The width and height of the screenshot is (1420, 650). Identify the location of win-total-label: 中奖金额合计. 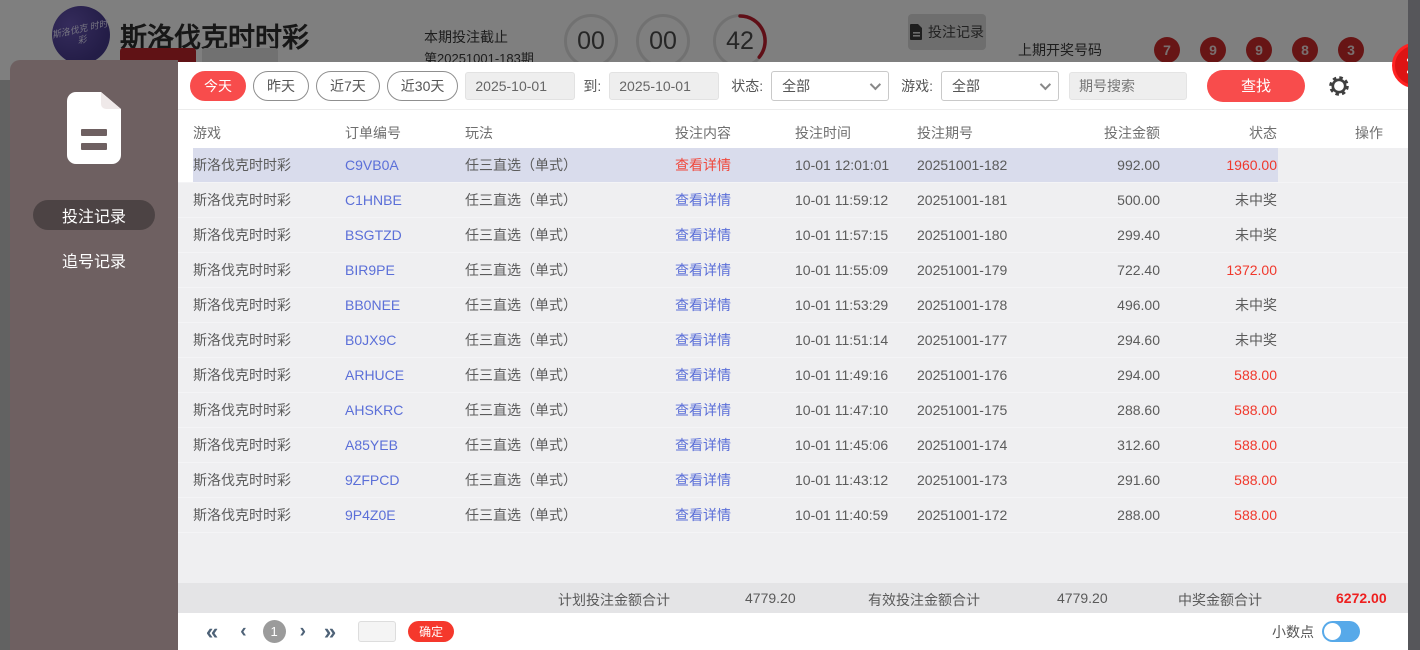
(1220, 600).